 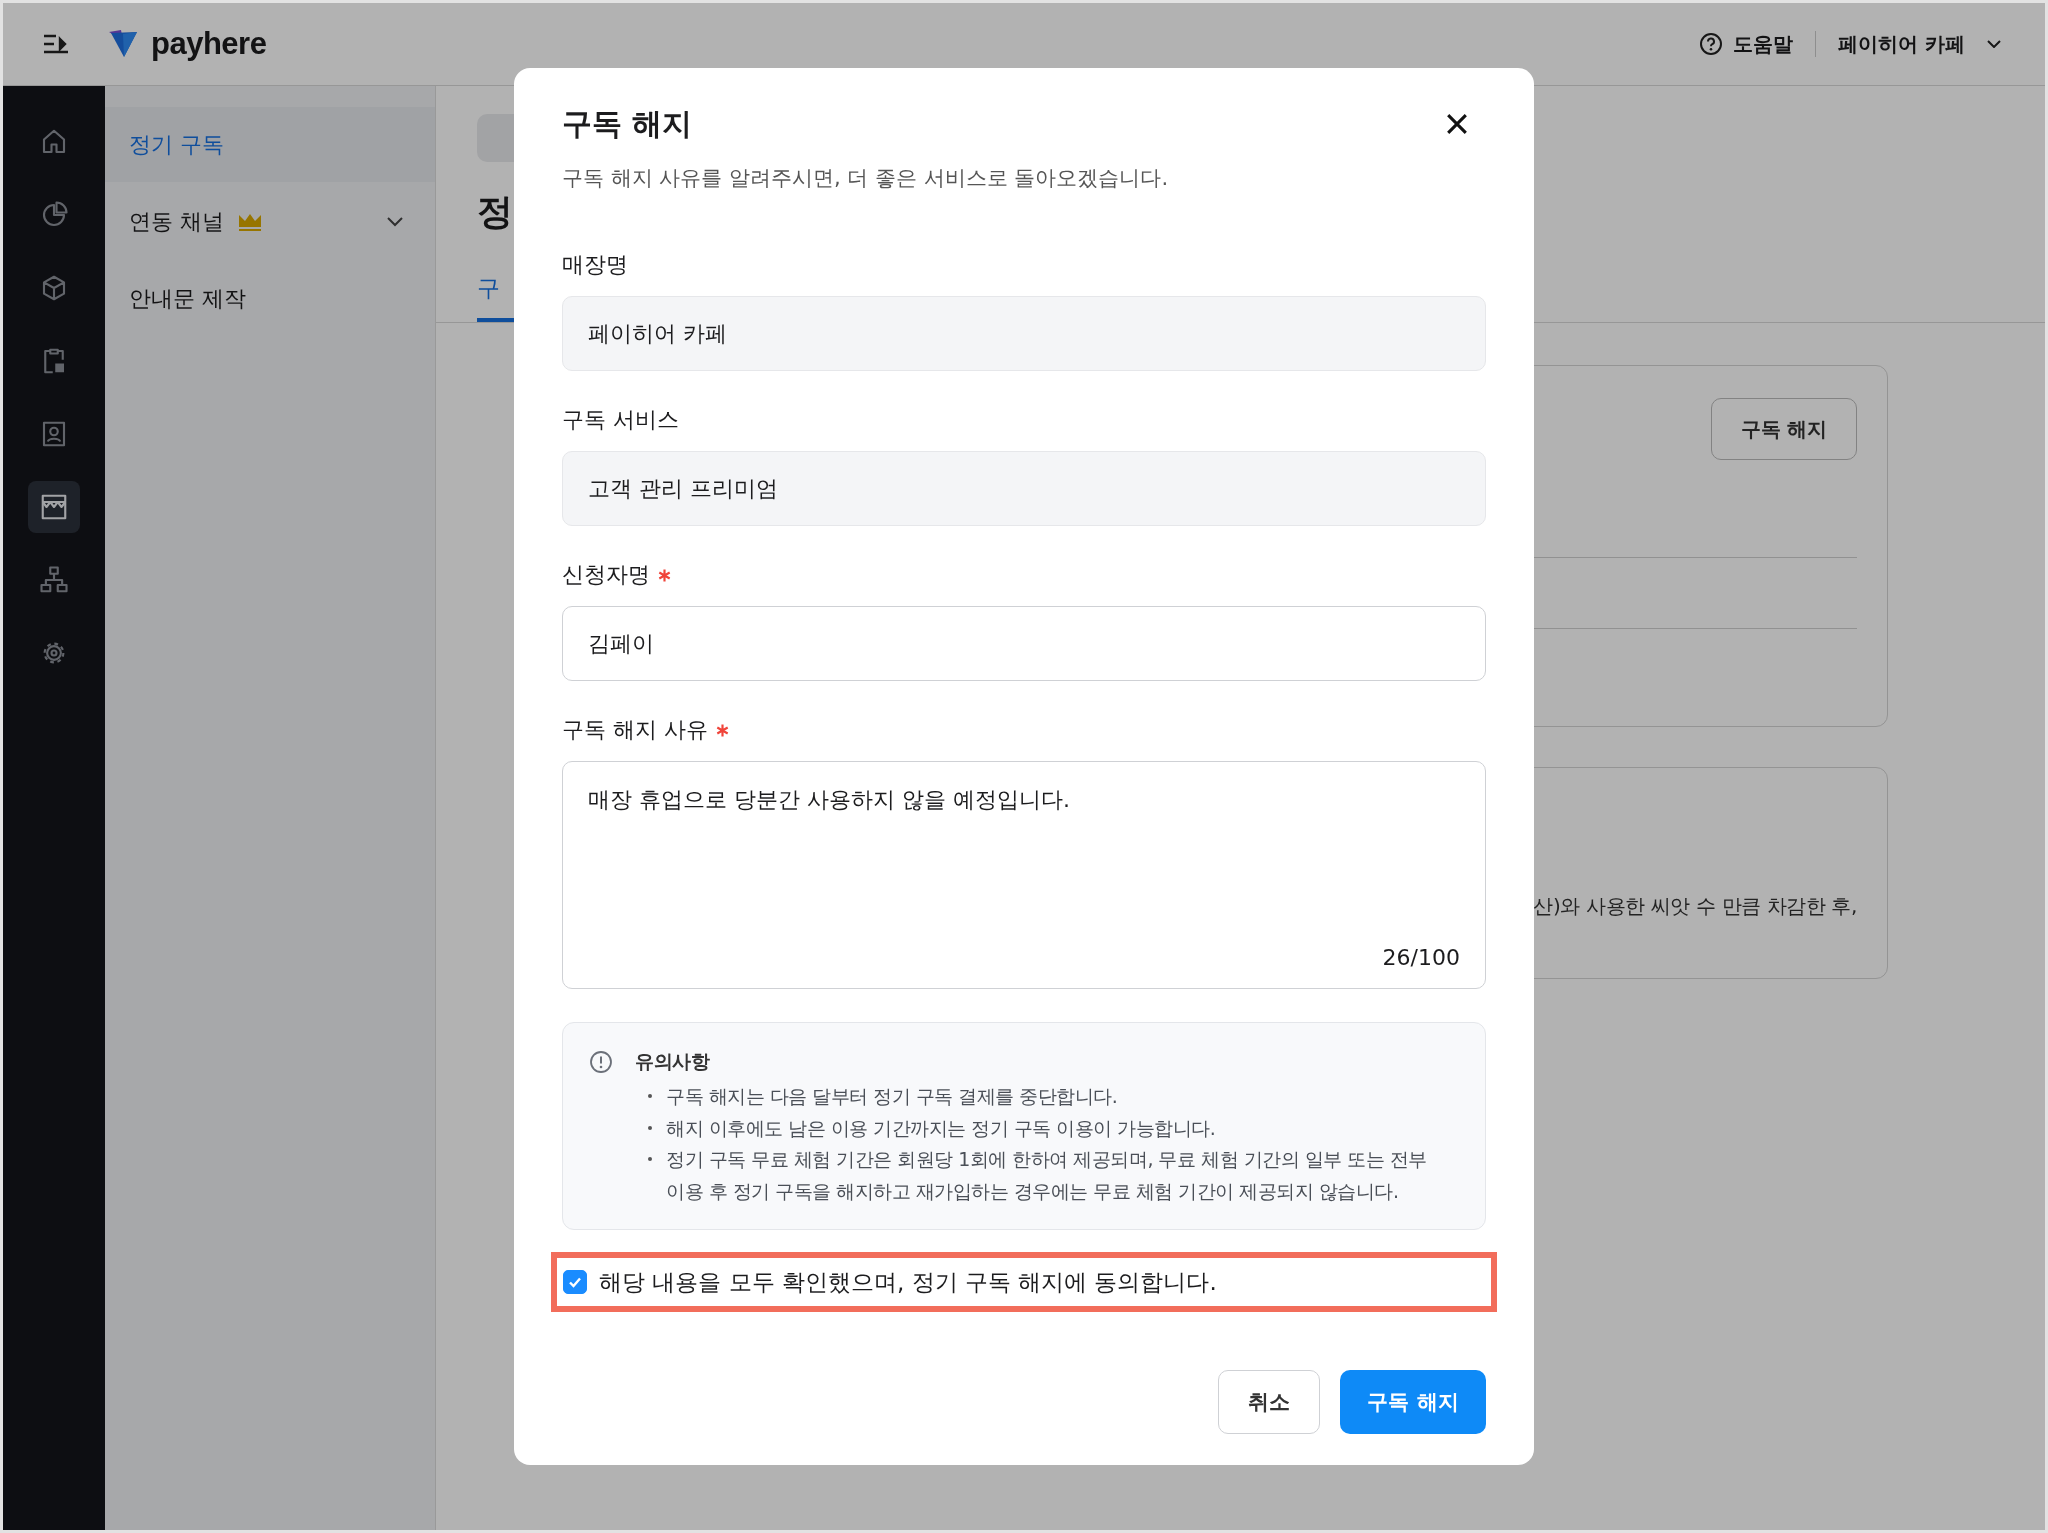 I want to click on rail-button, so click(x=54, y=507).